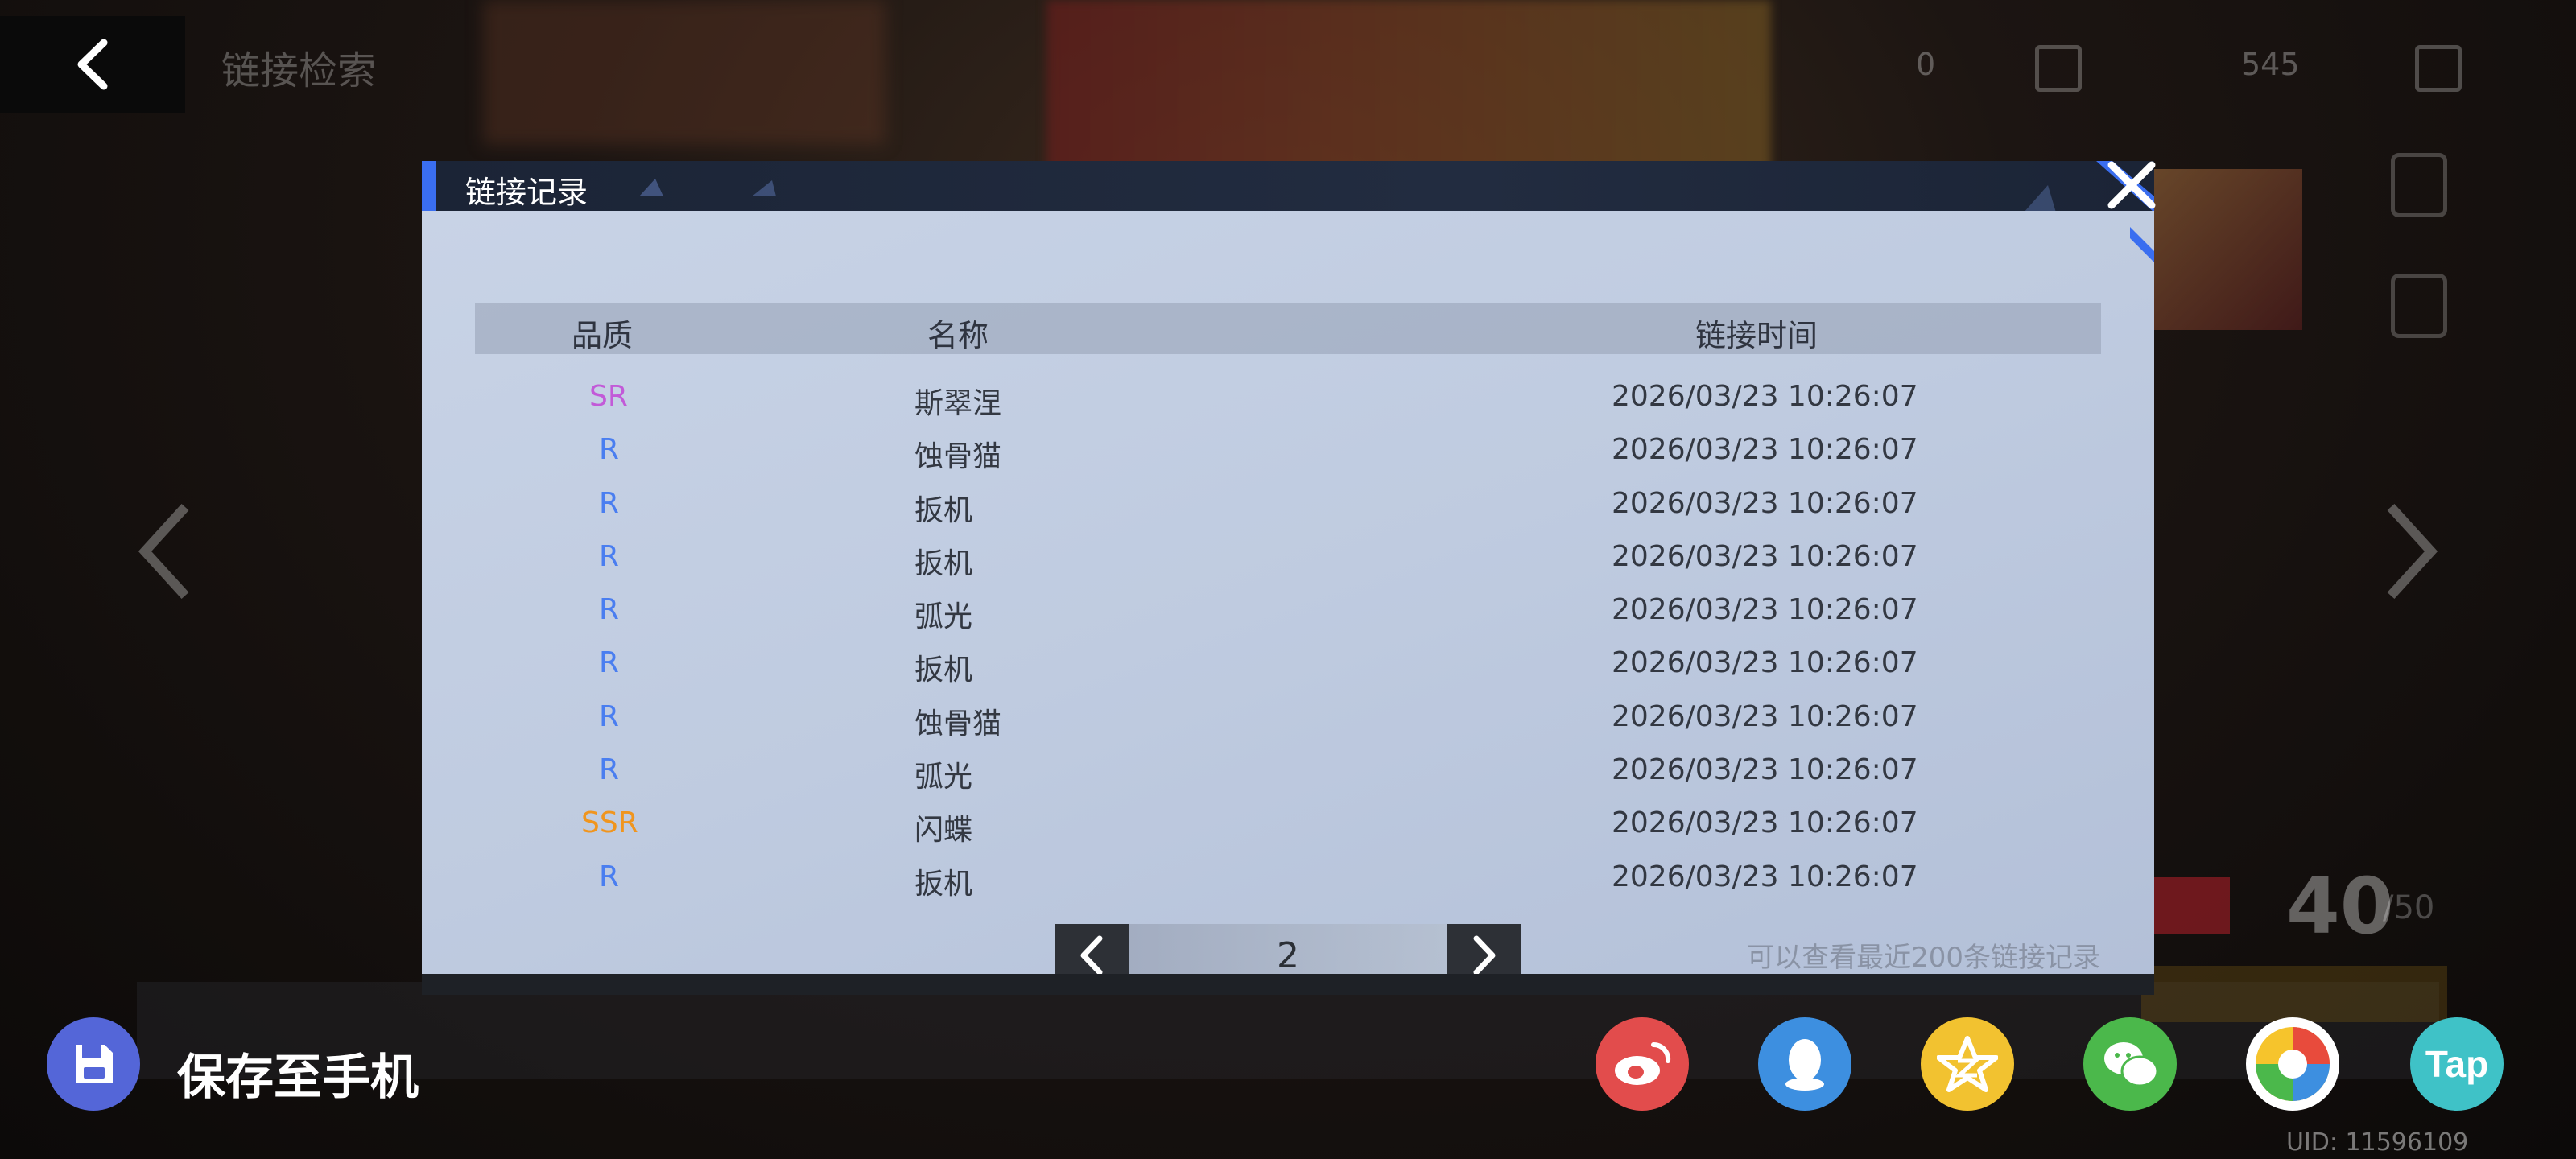 The height and width of the screenshot is (1159, 2576). I want to click on background-right-arrow-icon, so click(2412, 551).